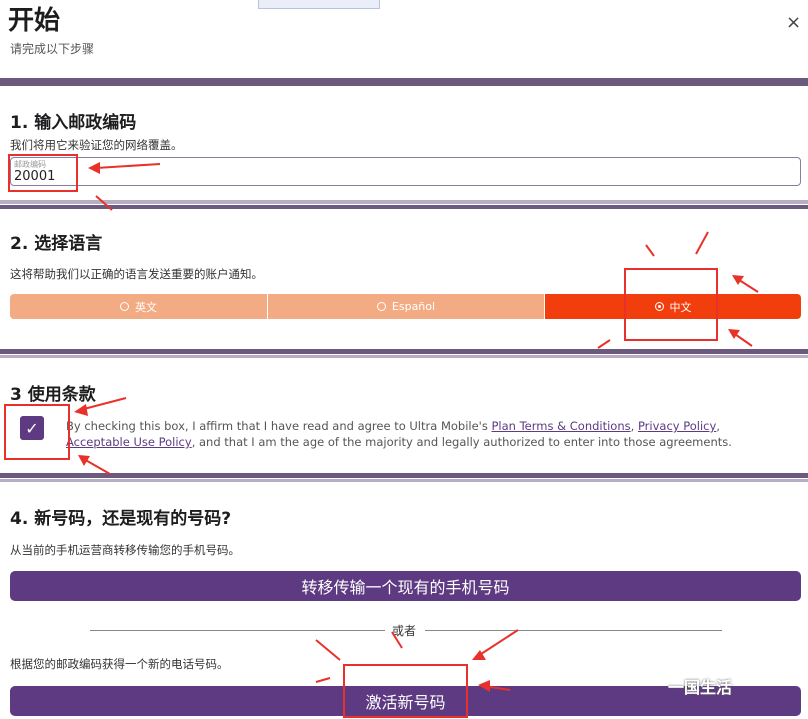 Image resolution: width=808 pixels, height=719 pixels. Describe the element at coordinates (700, 687) in the screenshot. I see `watermark: 一国生活` at that location.